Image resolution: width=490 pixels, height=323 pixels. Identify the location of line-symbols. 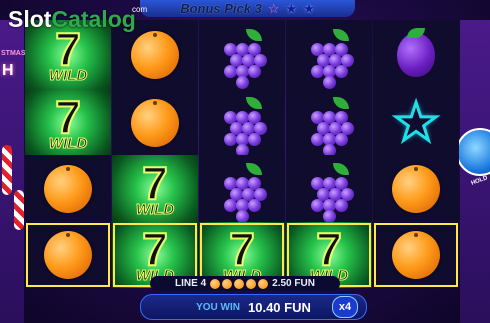
(239, 283).